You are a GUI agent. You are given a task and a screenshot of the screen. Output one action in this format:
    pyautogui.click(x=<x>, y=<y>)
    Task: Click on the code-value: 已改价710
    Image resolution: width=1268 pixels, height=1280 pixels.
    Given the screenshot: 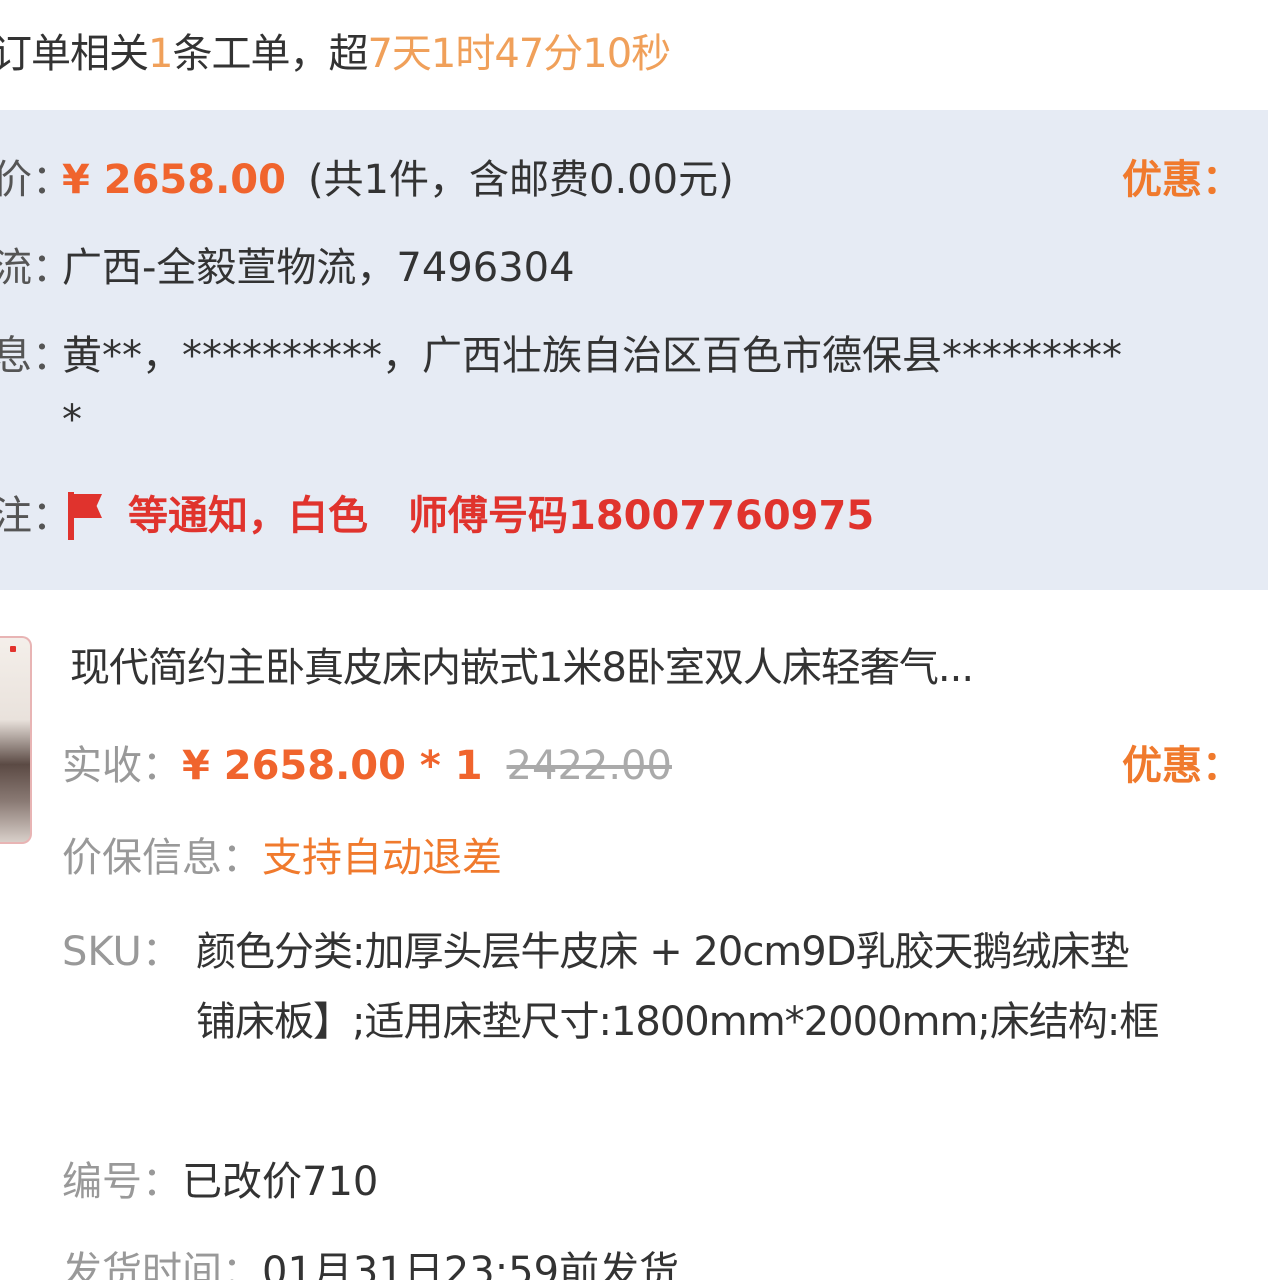 What is the action you would take?
    pyautogui.click(x=280, y=1182)
    